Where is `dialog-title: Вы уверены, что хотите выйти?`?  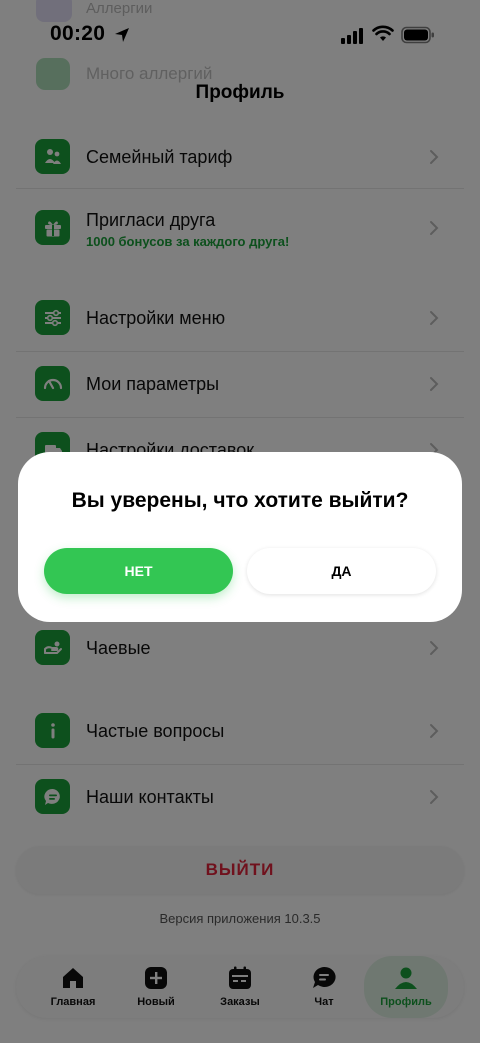 dialog-title: Вы уверены, что хотите выйти? is located at coordinates (240, 500).